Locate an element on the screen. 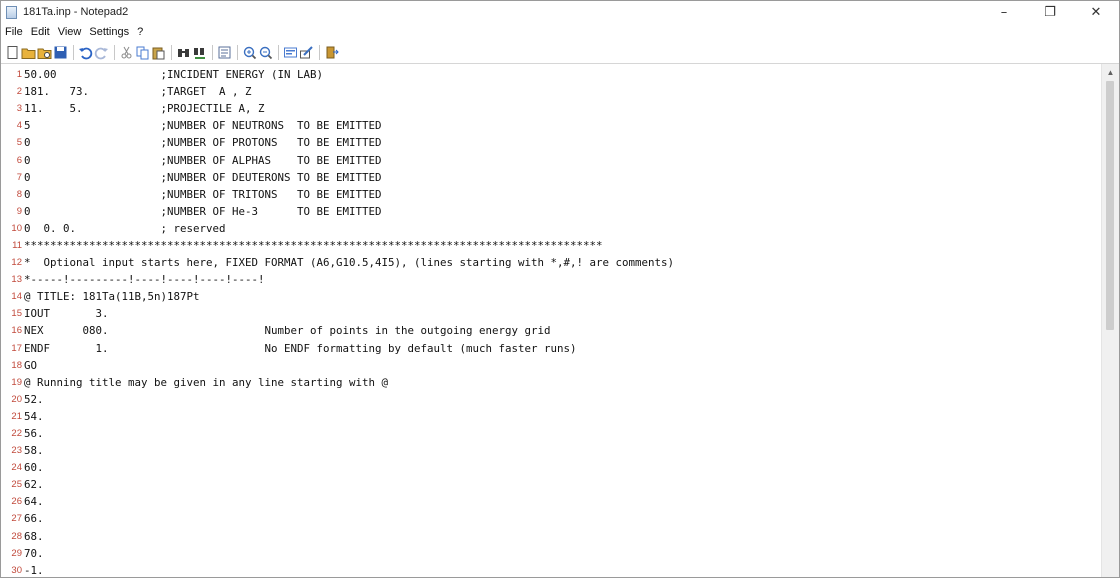  new-file-icon is located at coordinates (12, 52).